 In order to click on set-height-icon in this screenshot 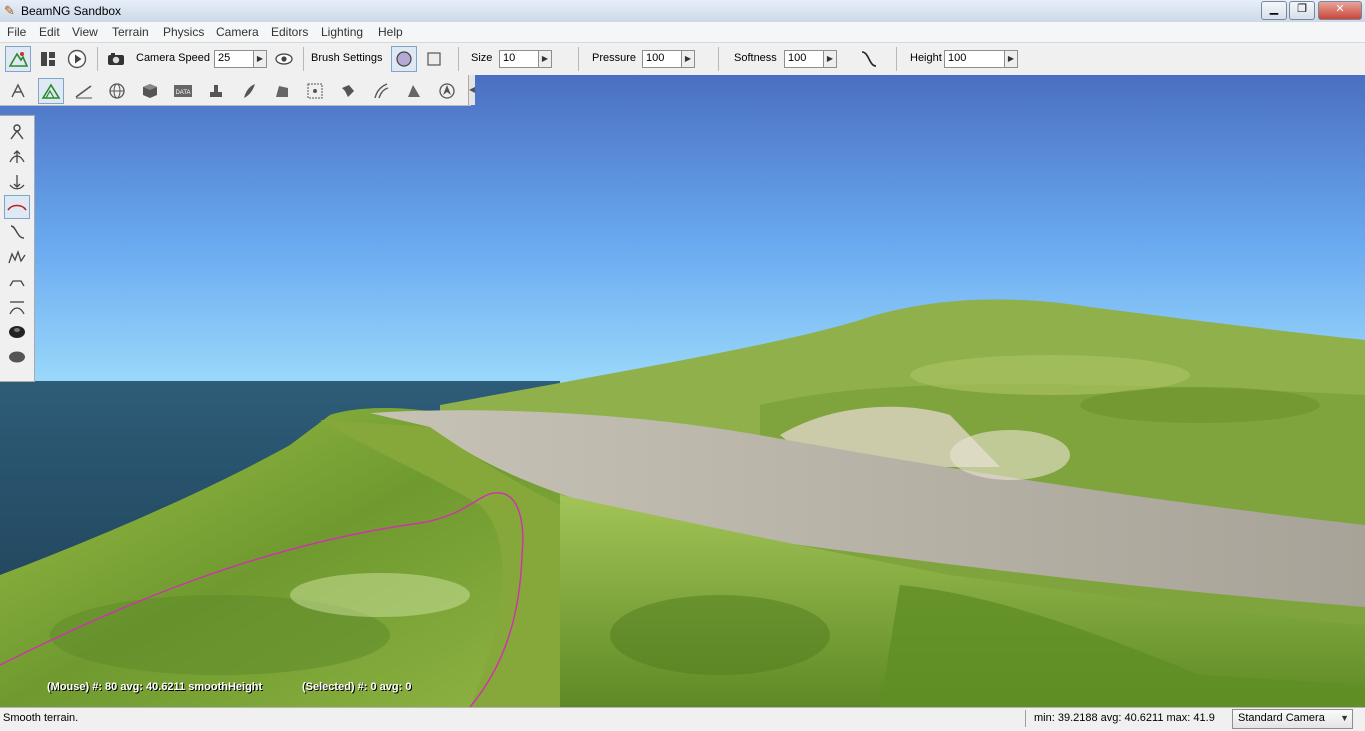, I will do `click(17, 308)`.